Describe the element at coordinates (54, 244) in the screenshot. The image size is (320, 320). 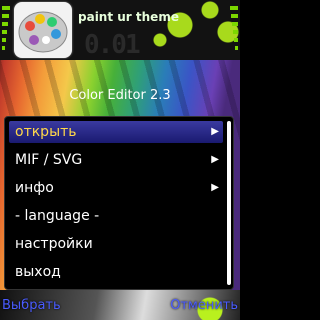
I see `menu-item-label: настройки` at that location.